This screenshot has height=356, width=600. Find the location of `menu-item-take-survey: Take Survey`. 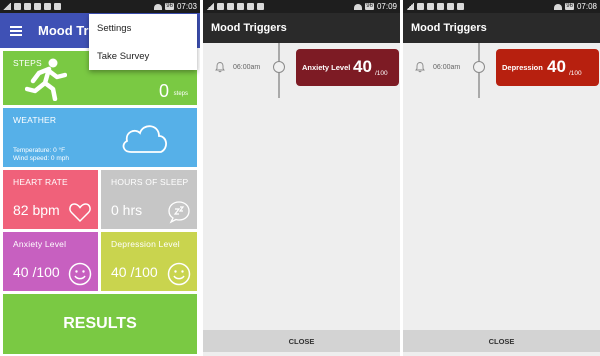

menu-item-take-survey: Take Survey is located at coordinates (143, 56).